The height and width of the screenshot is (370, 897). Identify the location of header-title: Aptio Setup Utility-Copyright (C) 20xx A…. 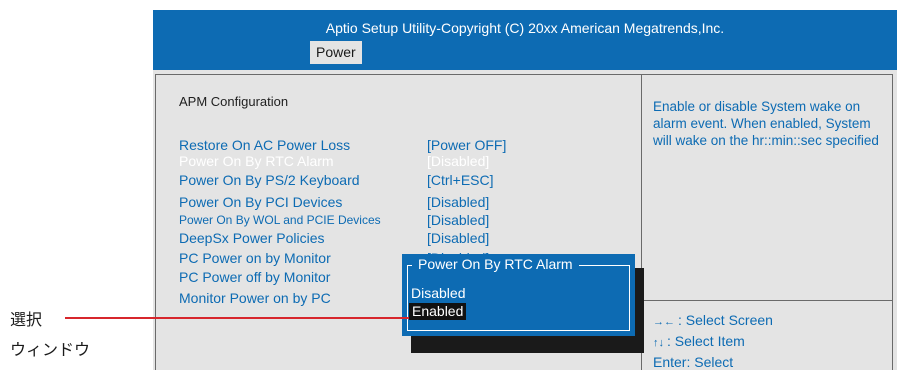
(525, 28).